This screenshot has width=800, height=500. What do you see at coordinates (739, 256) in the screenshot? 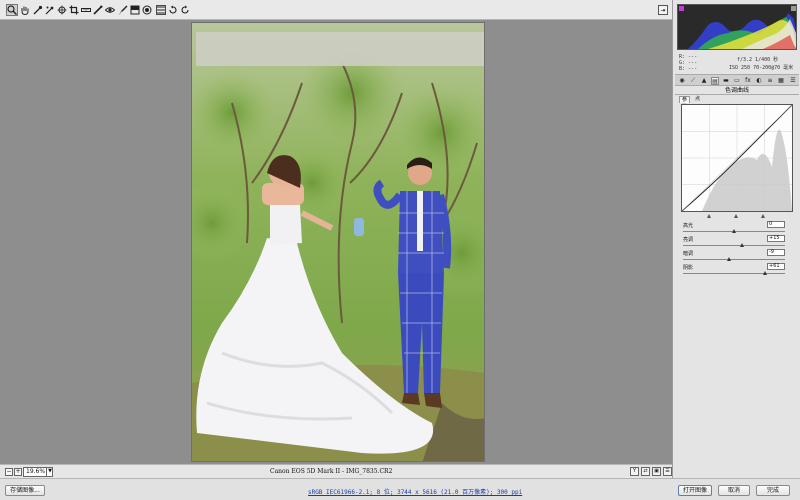
I see `slider-darks: 暗调 -9` at bounding box center [739, 256].